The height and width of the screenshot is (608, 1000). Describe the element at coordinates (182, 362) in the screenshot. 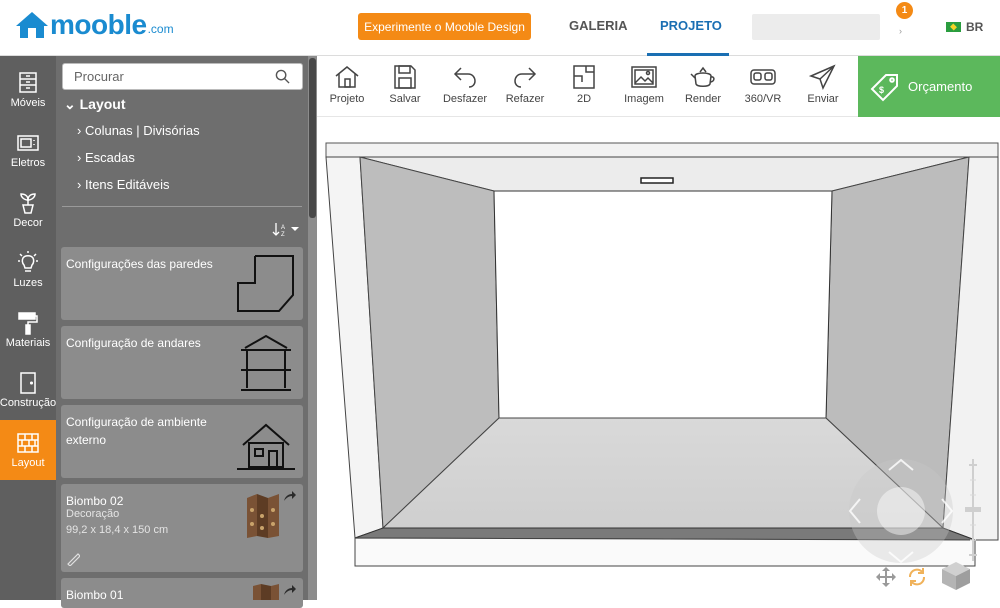

I see `card-floor-settings: Configuração de andares` at that location.